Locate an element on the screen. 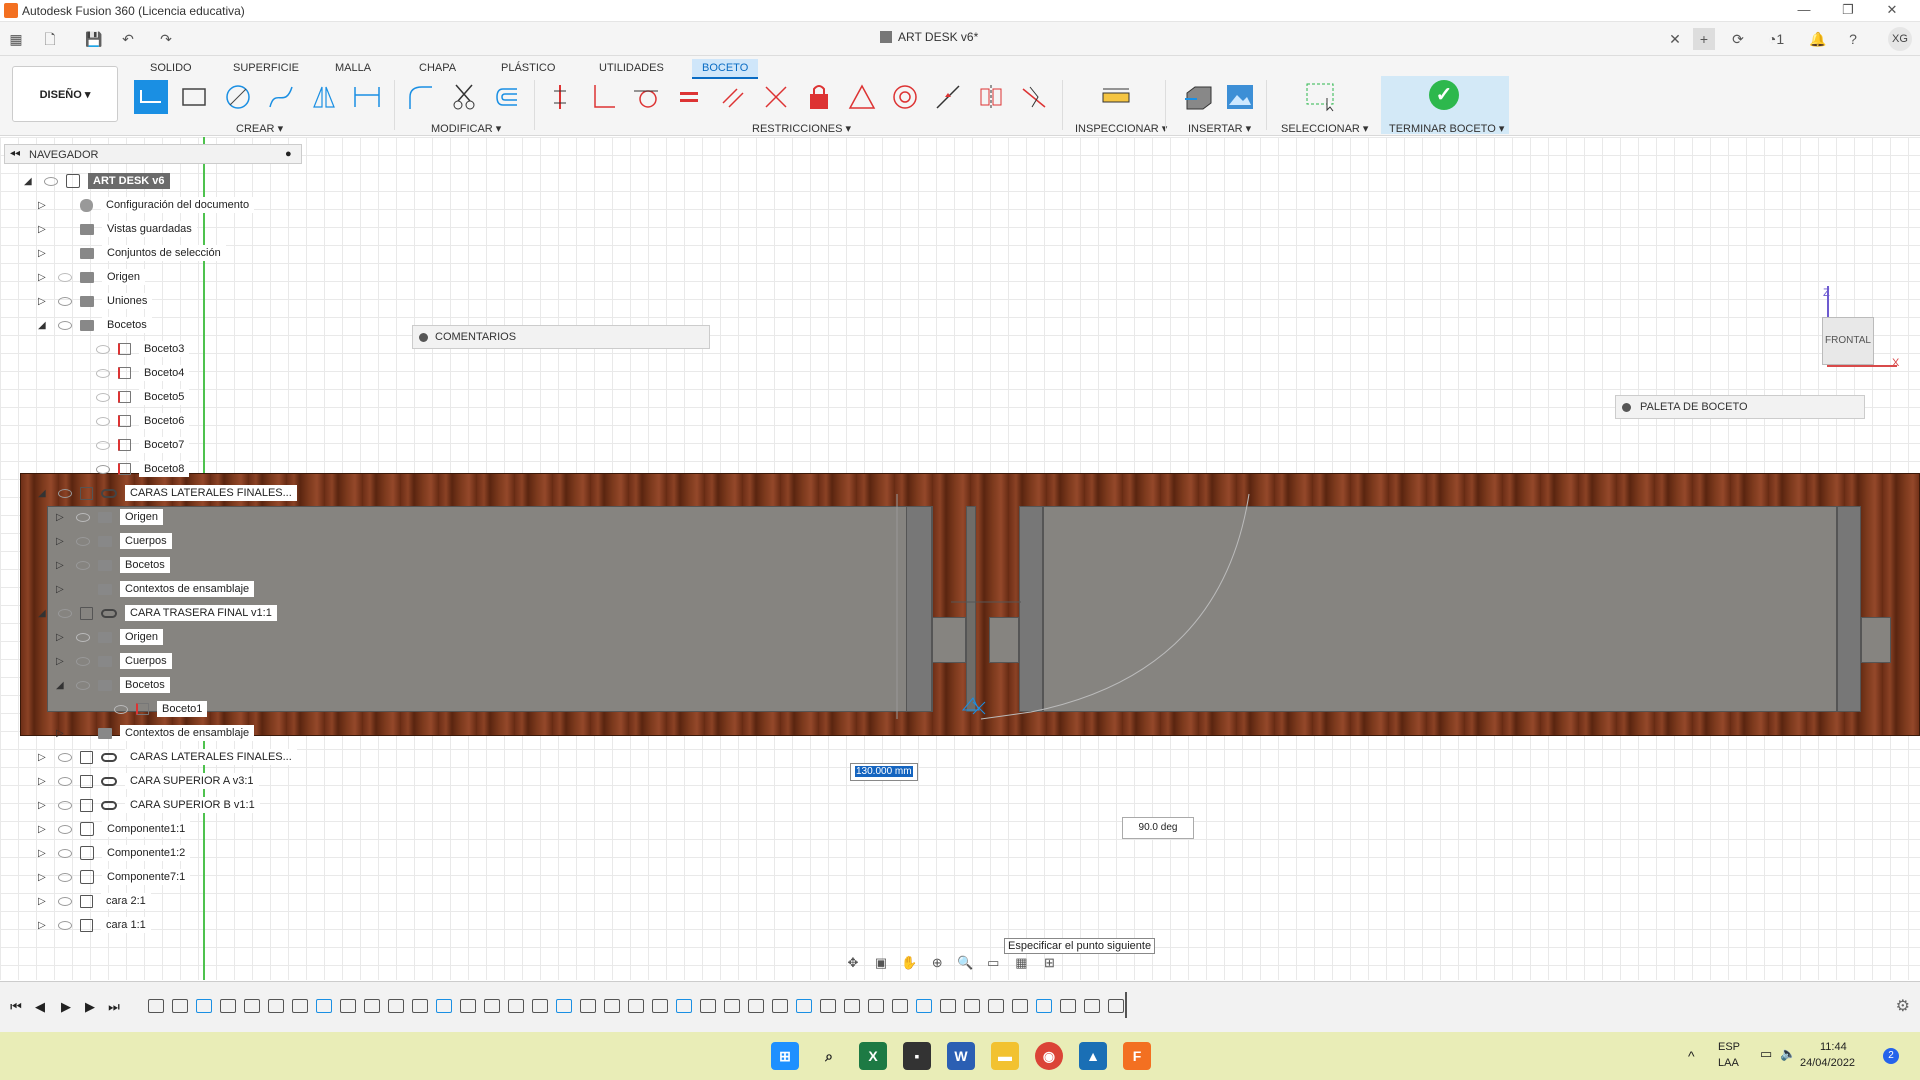  grid-icon: ▦ is located at coordinates (1021, 964).